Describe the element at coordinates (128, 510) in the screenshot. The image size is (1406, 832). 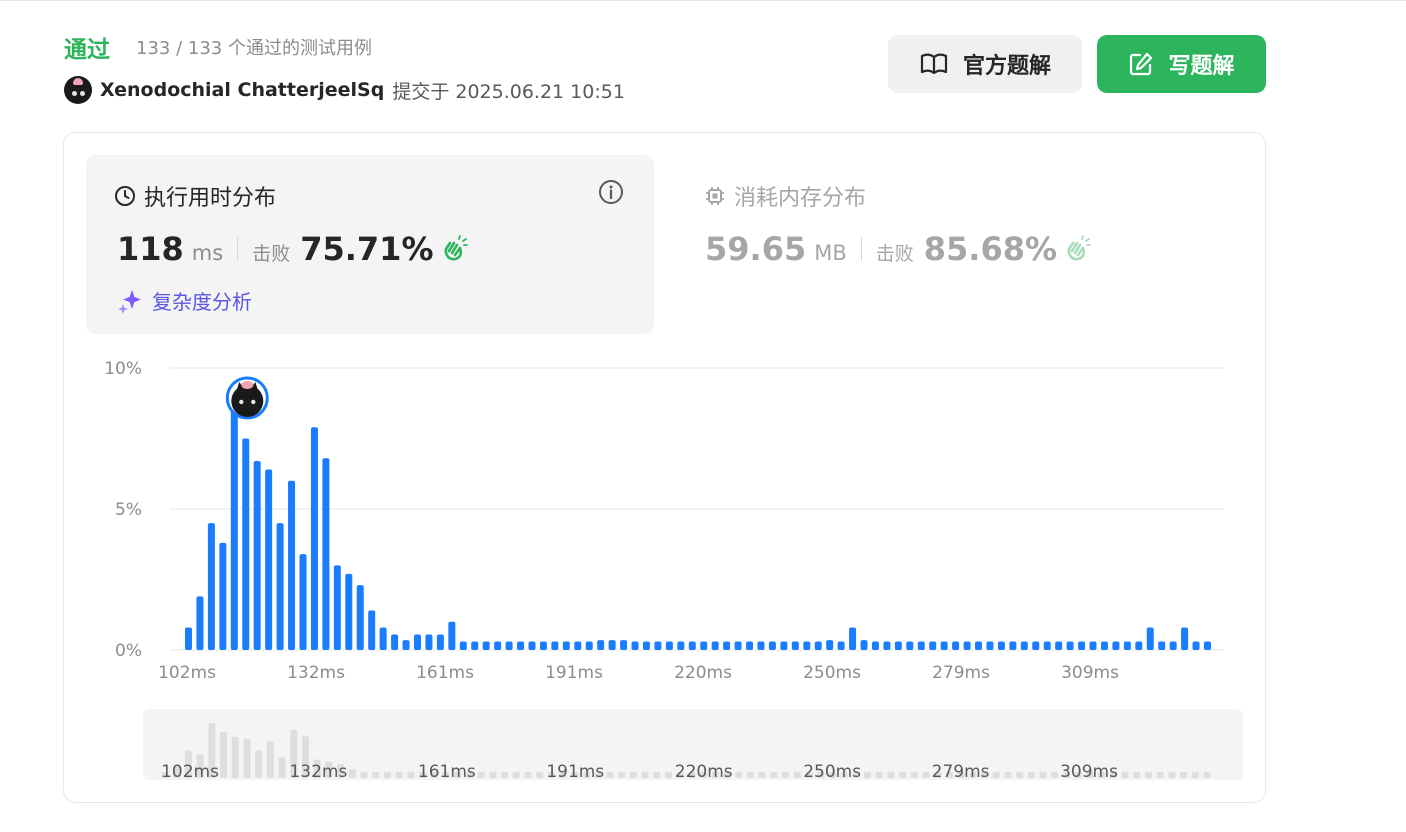
I see `y-tick-label: 5%` at that location.